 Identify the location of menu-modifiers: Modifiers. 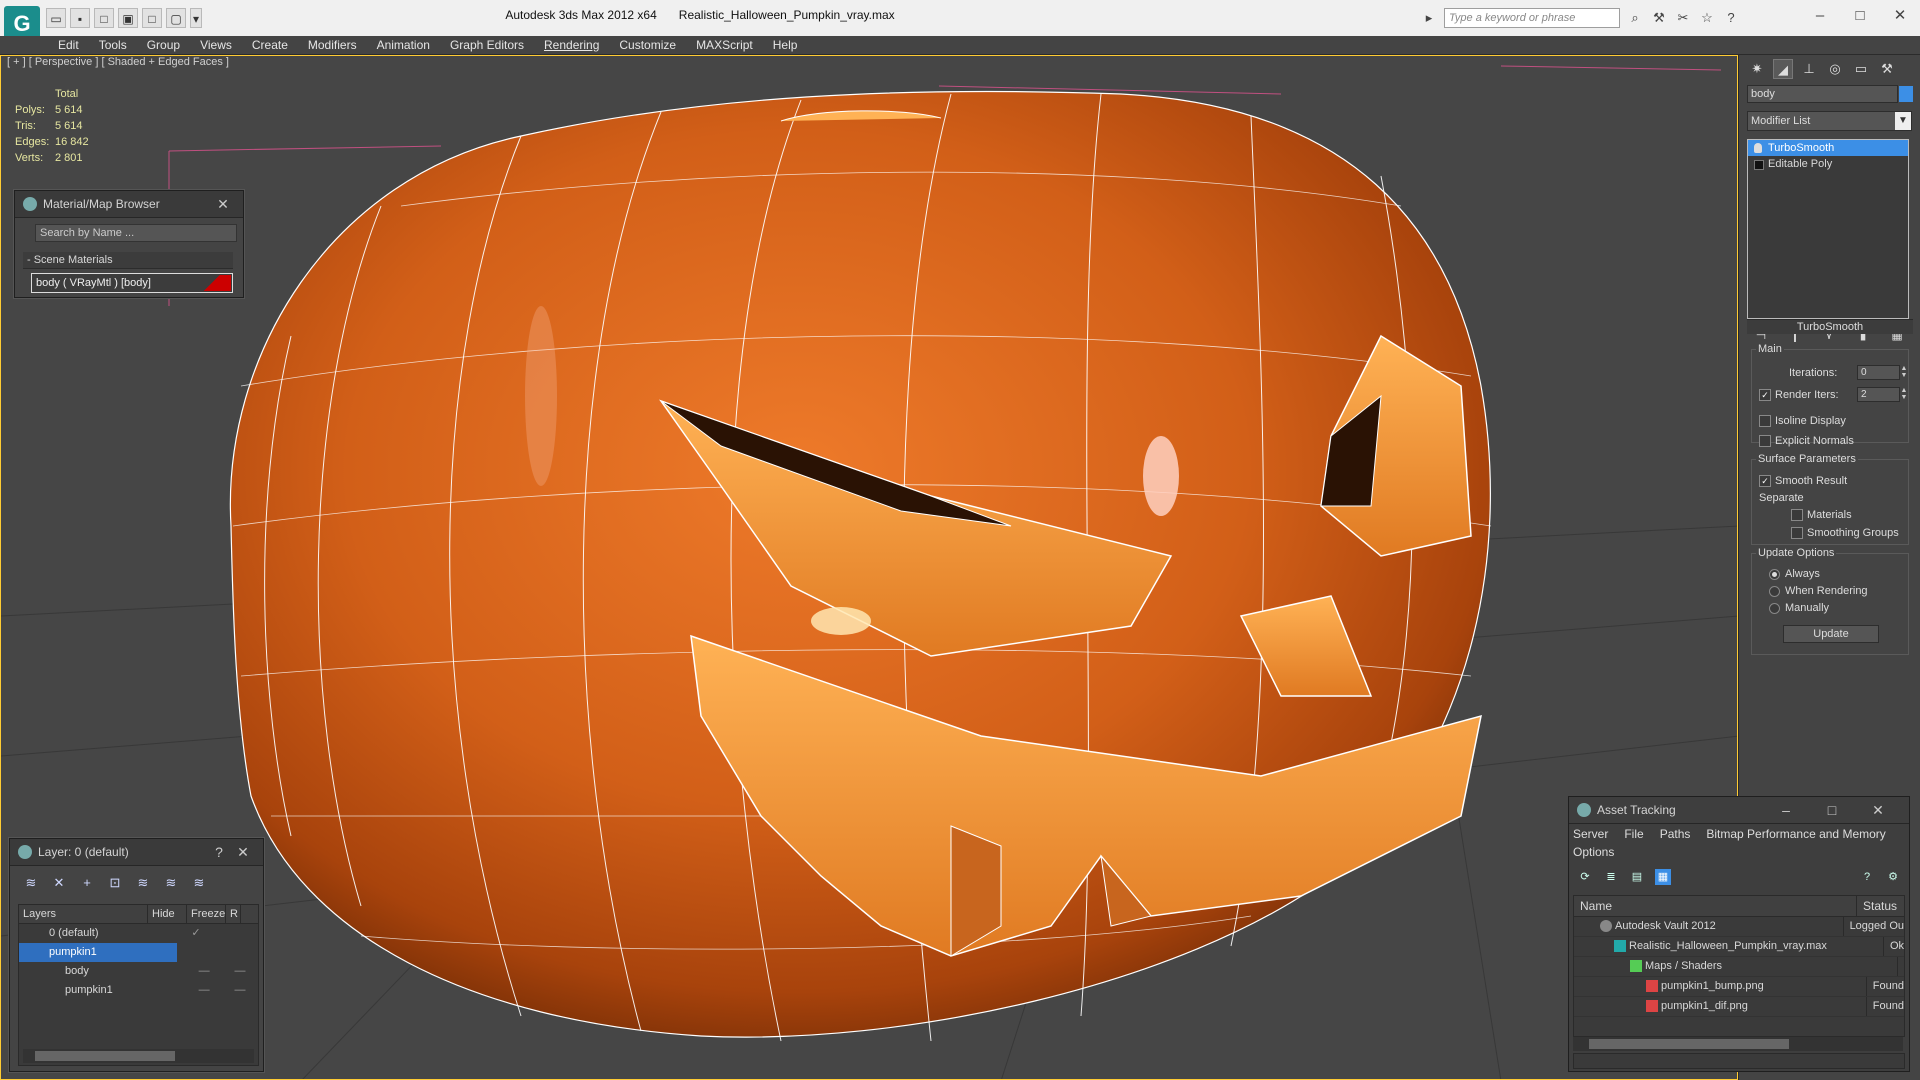
(332, 45).